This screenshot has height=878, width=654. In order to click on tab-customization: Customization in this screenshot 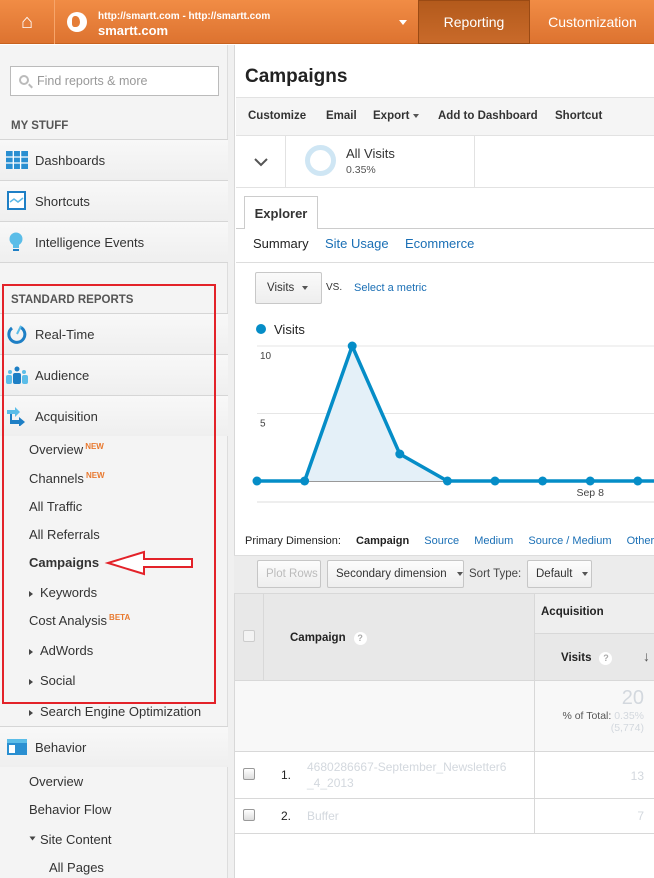, I will do `click(592, 22)`.